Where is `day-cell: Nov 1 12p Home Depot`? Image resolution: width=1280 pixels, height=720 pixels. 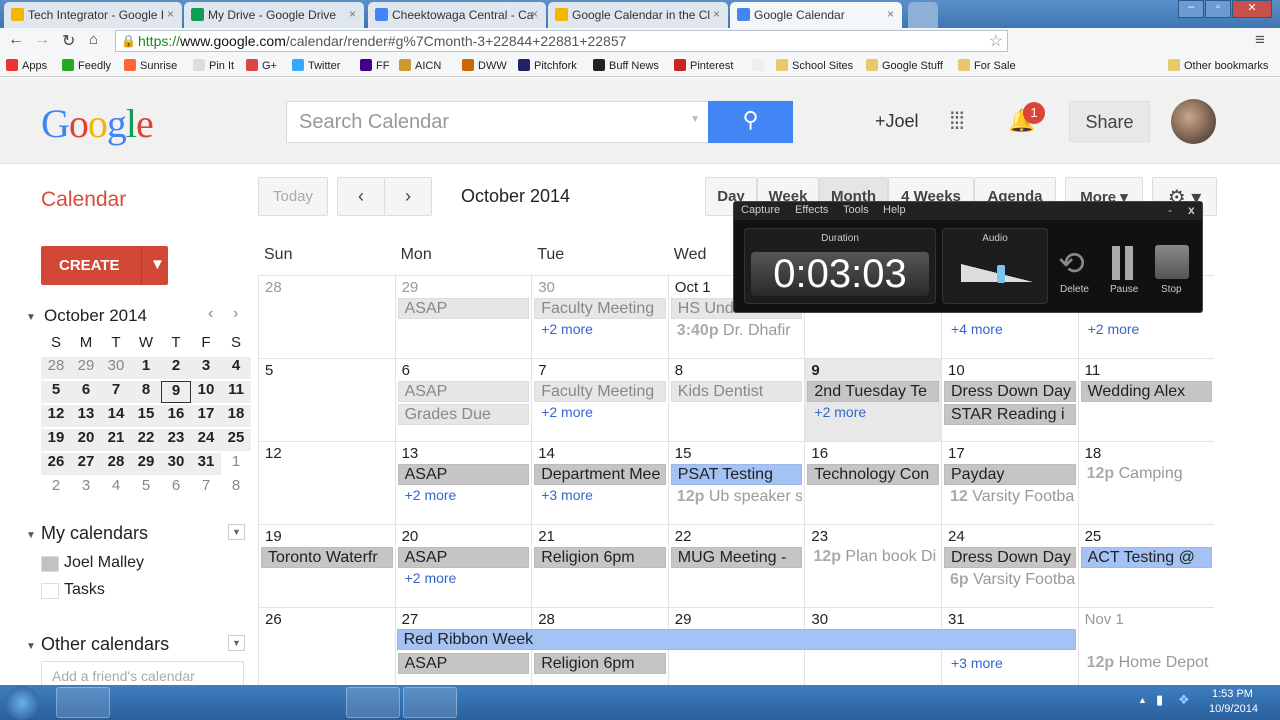 day-cell: Nov 1 12p Home Depot is located at coordinates (1146, 648).